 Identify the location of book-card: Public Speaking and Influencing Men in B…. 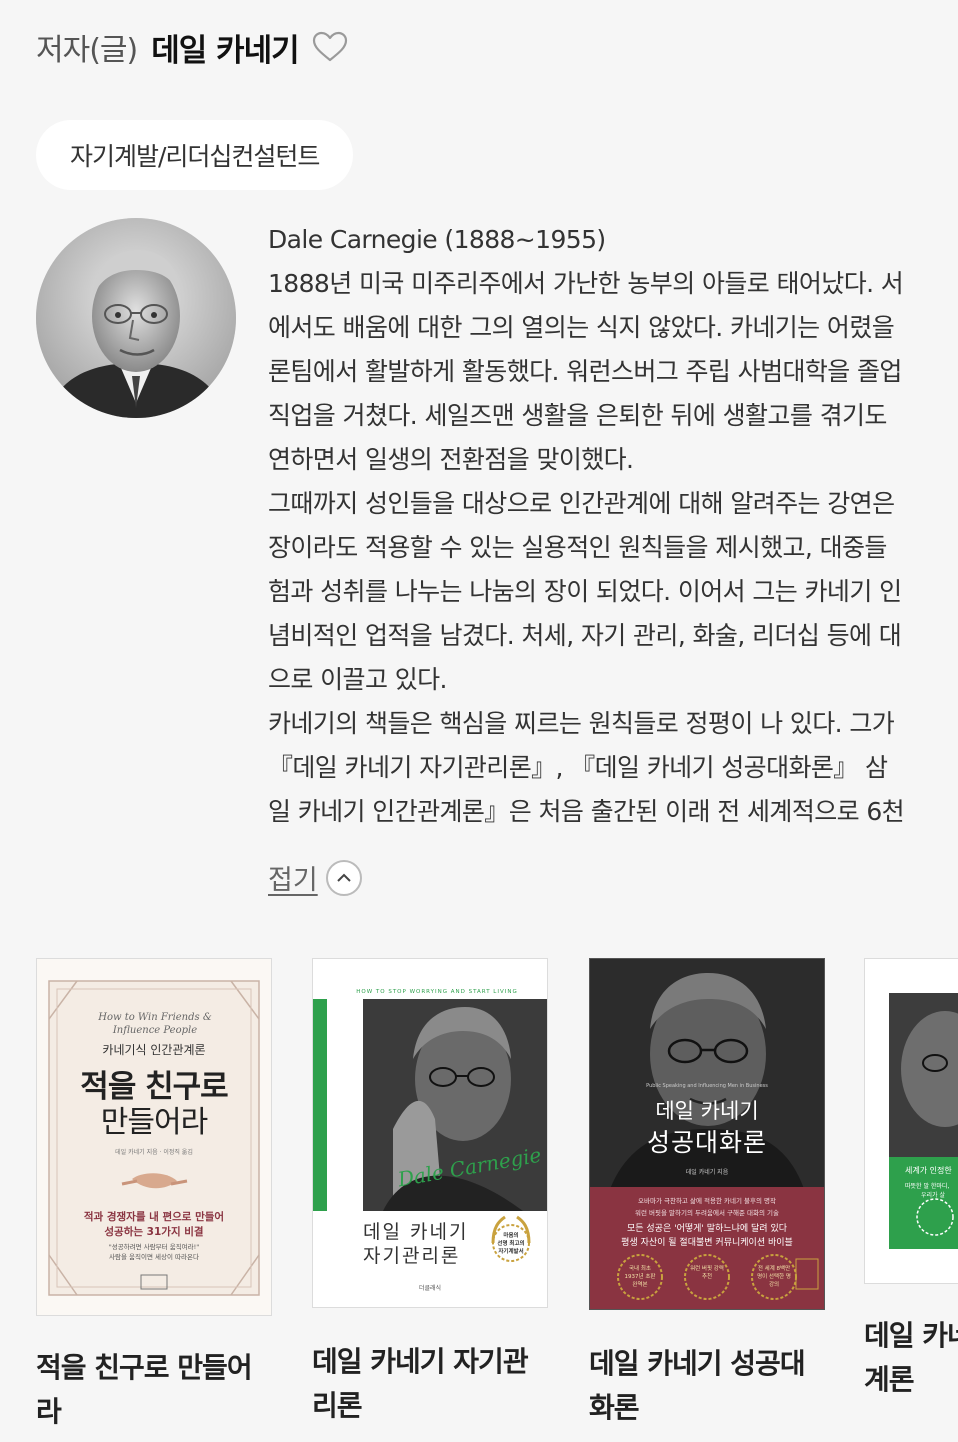
(707, 1200).